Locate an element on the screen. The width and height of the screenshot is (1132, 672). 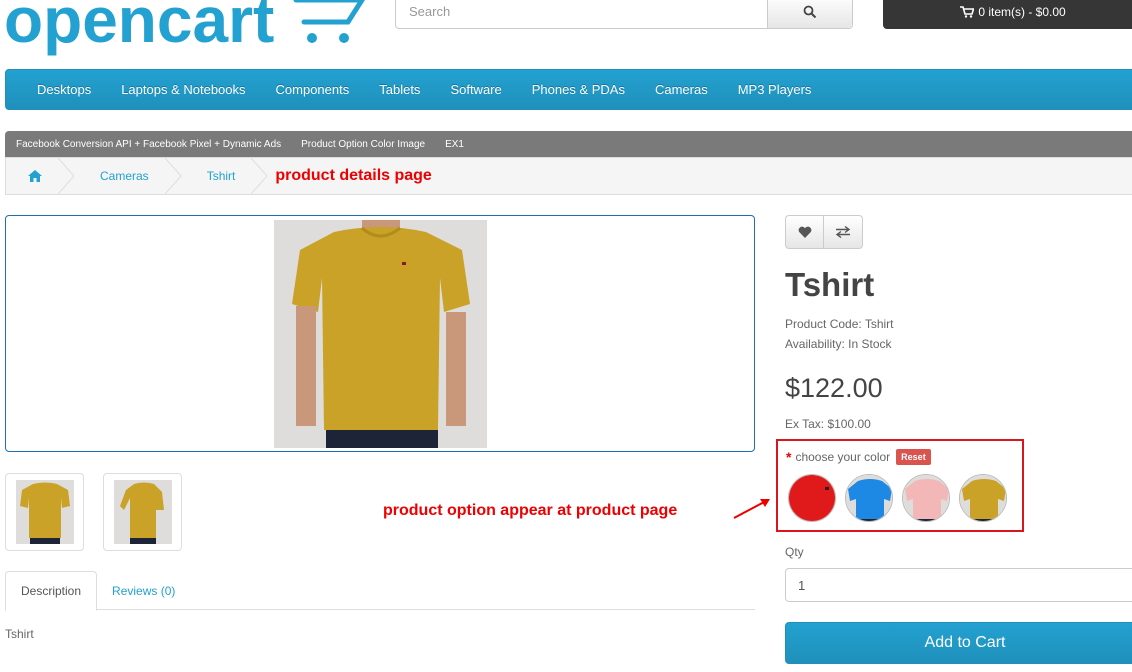
red-tshirt-image is located at coordinates (812, 498).